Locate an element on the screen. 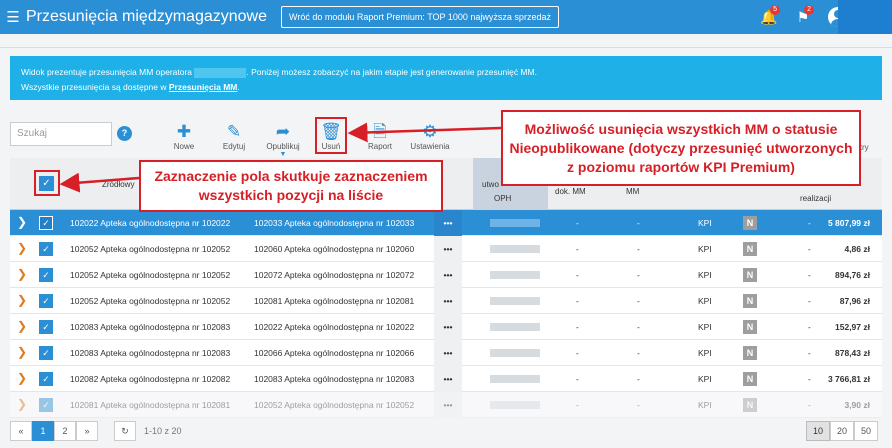  select-all-highlight is located at coordinates (47, 183).